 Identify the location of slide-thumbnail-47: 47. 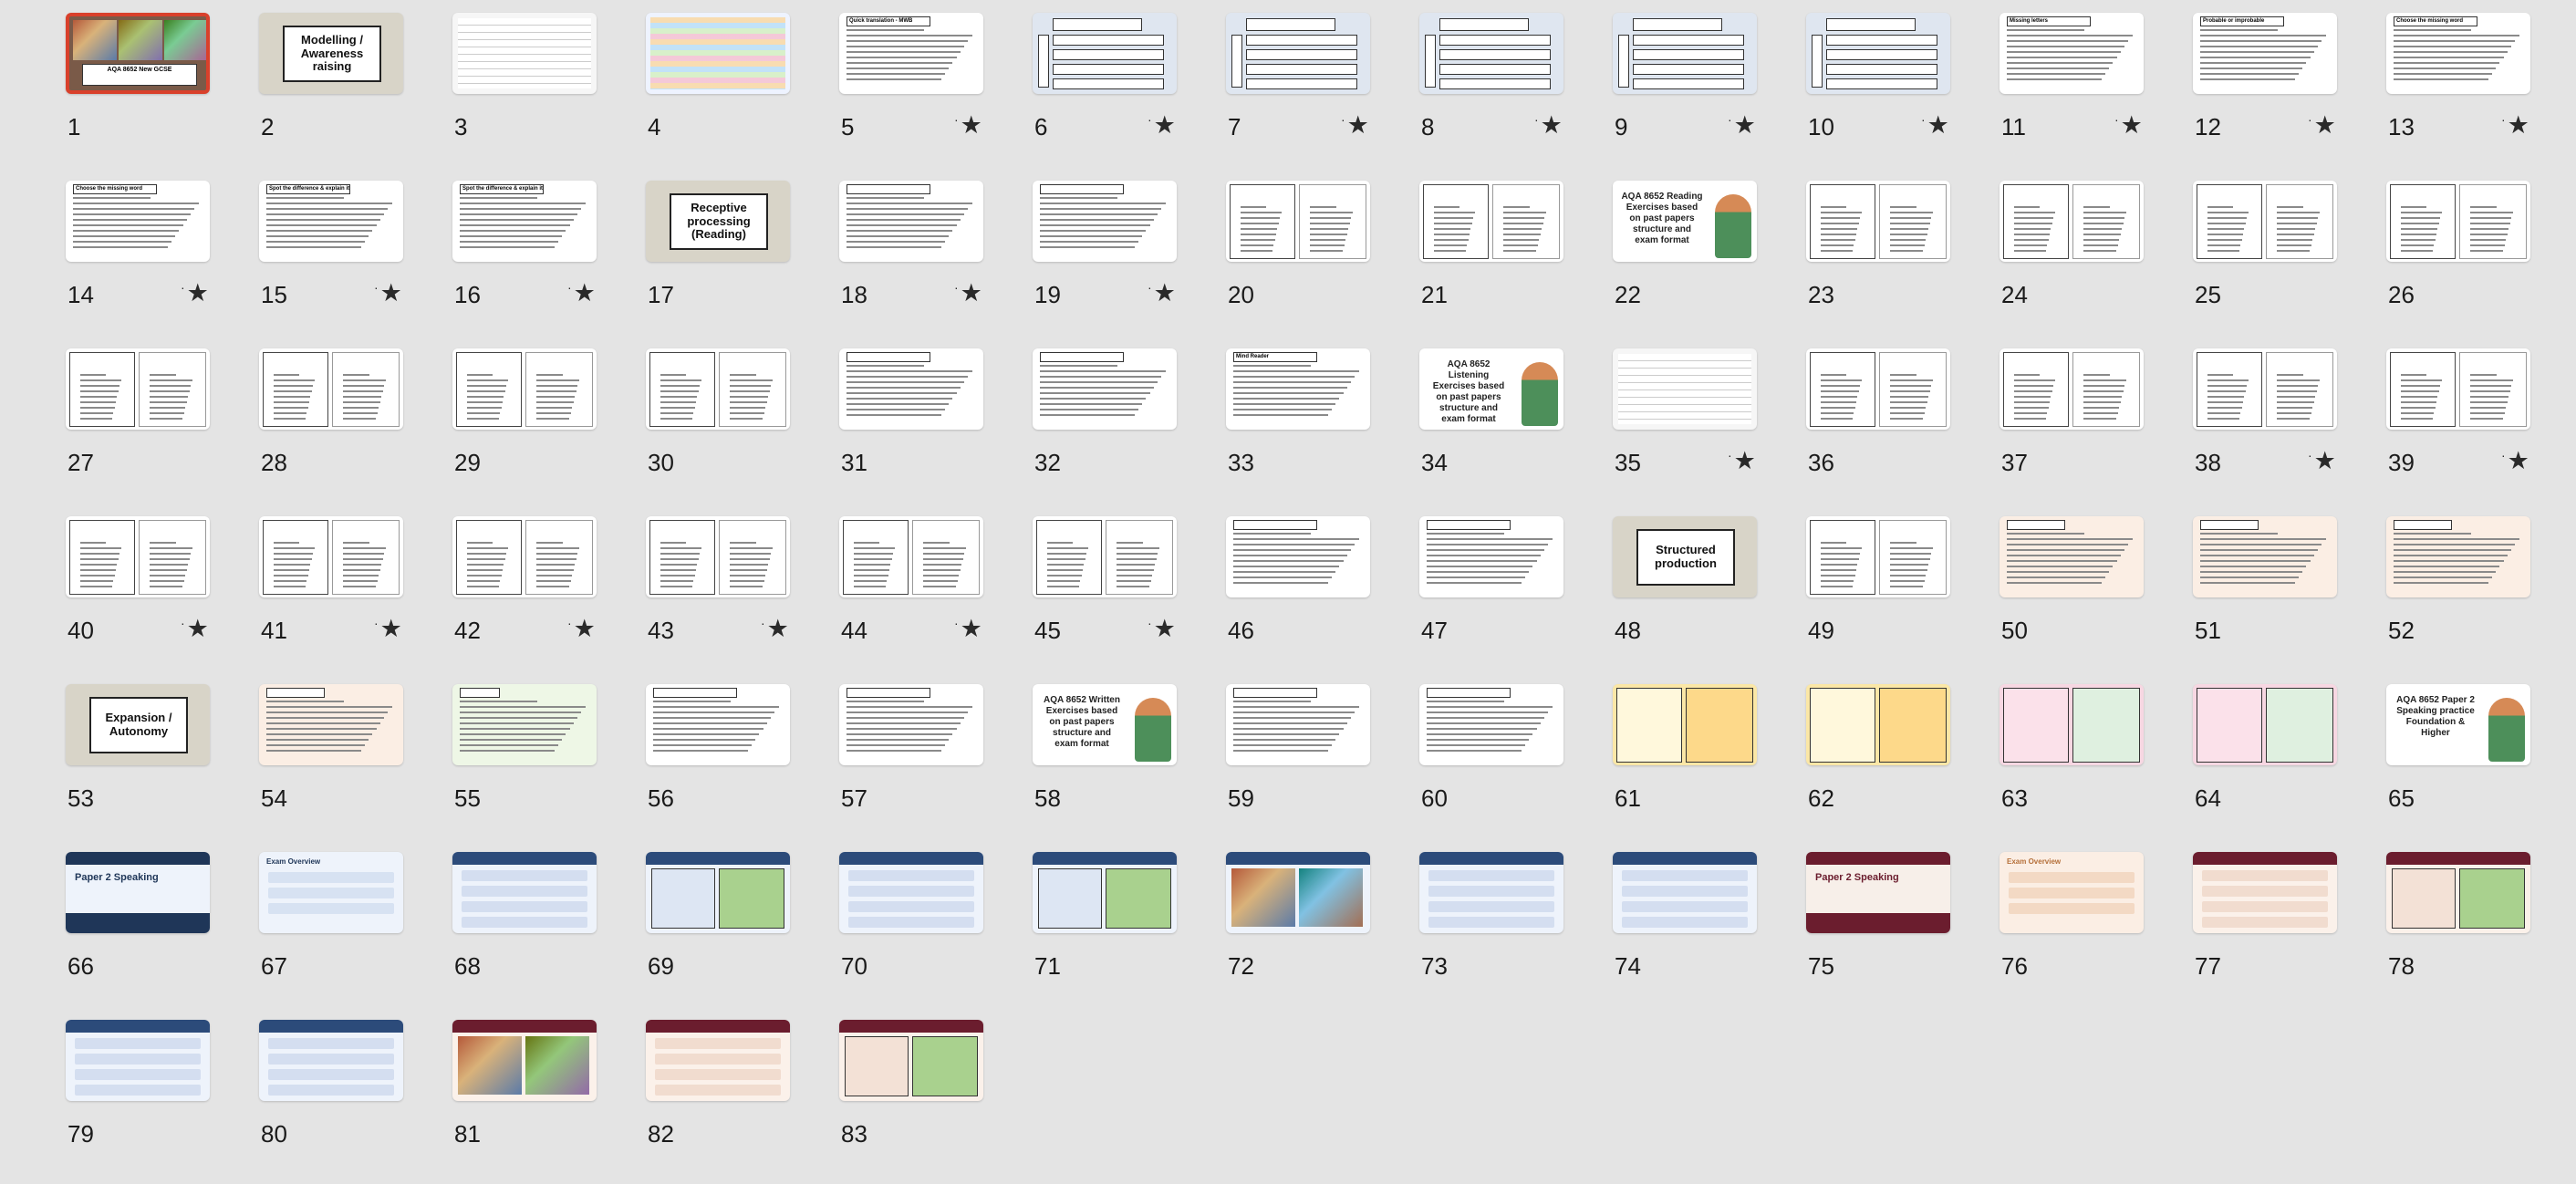
(1506, 598).